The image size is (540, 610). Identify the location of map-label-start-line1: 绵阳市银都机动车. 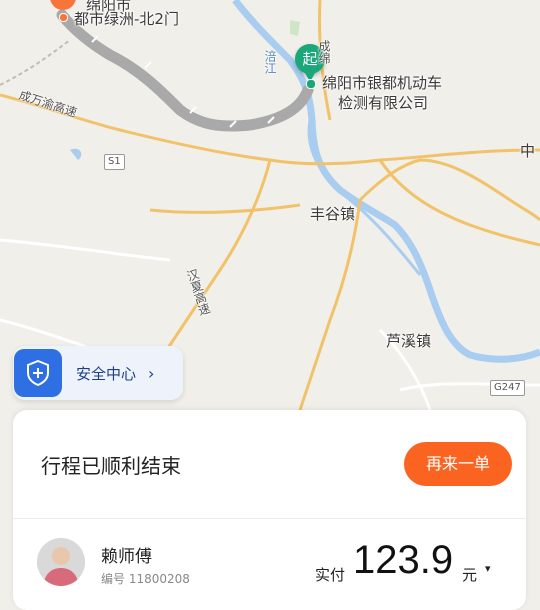
(382, 83).